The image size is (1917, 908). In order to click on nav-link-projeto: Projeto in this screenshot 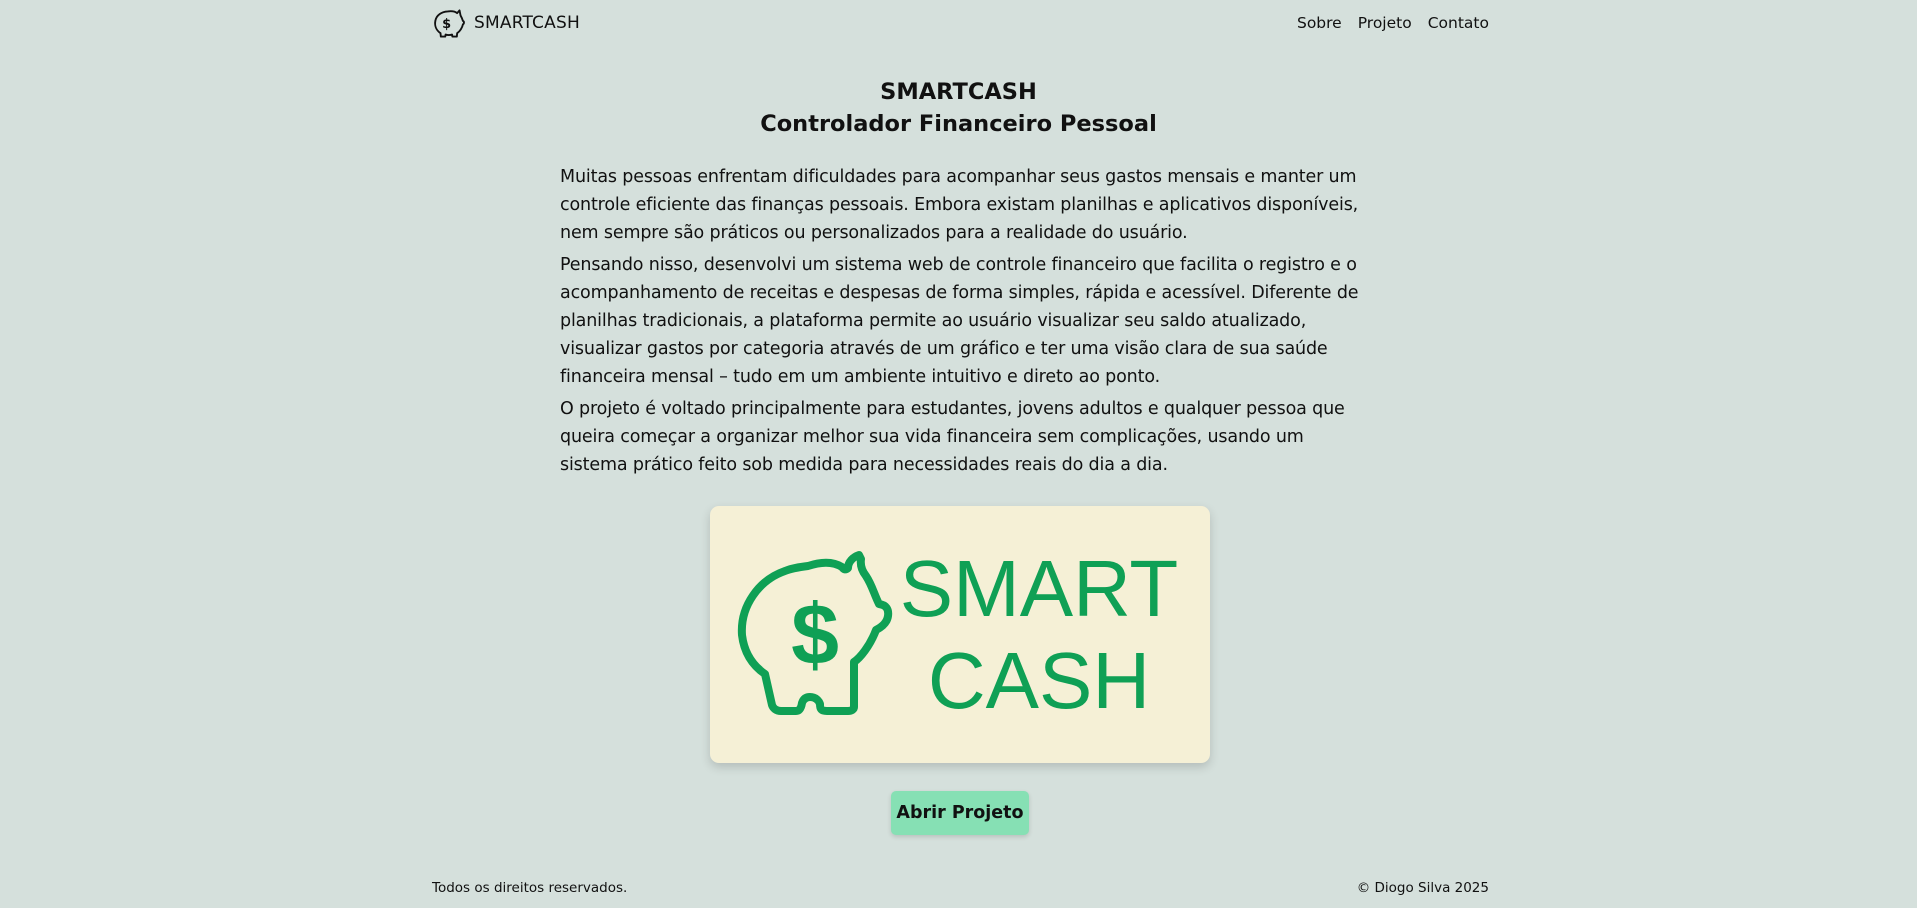, I will do `click(1385, 23)`.